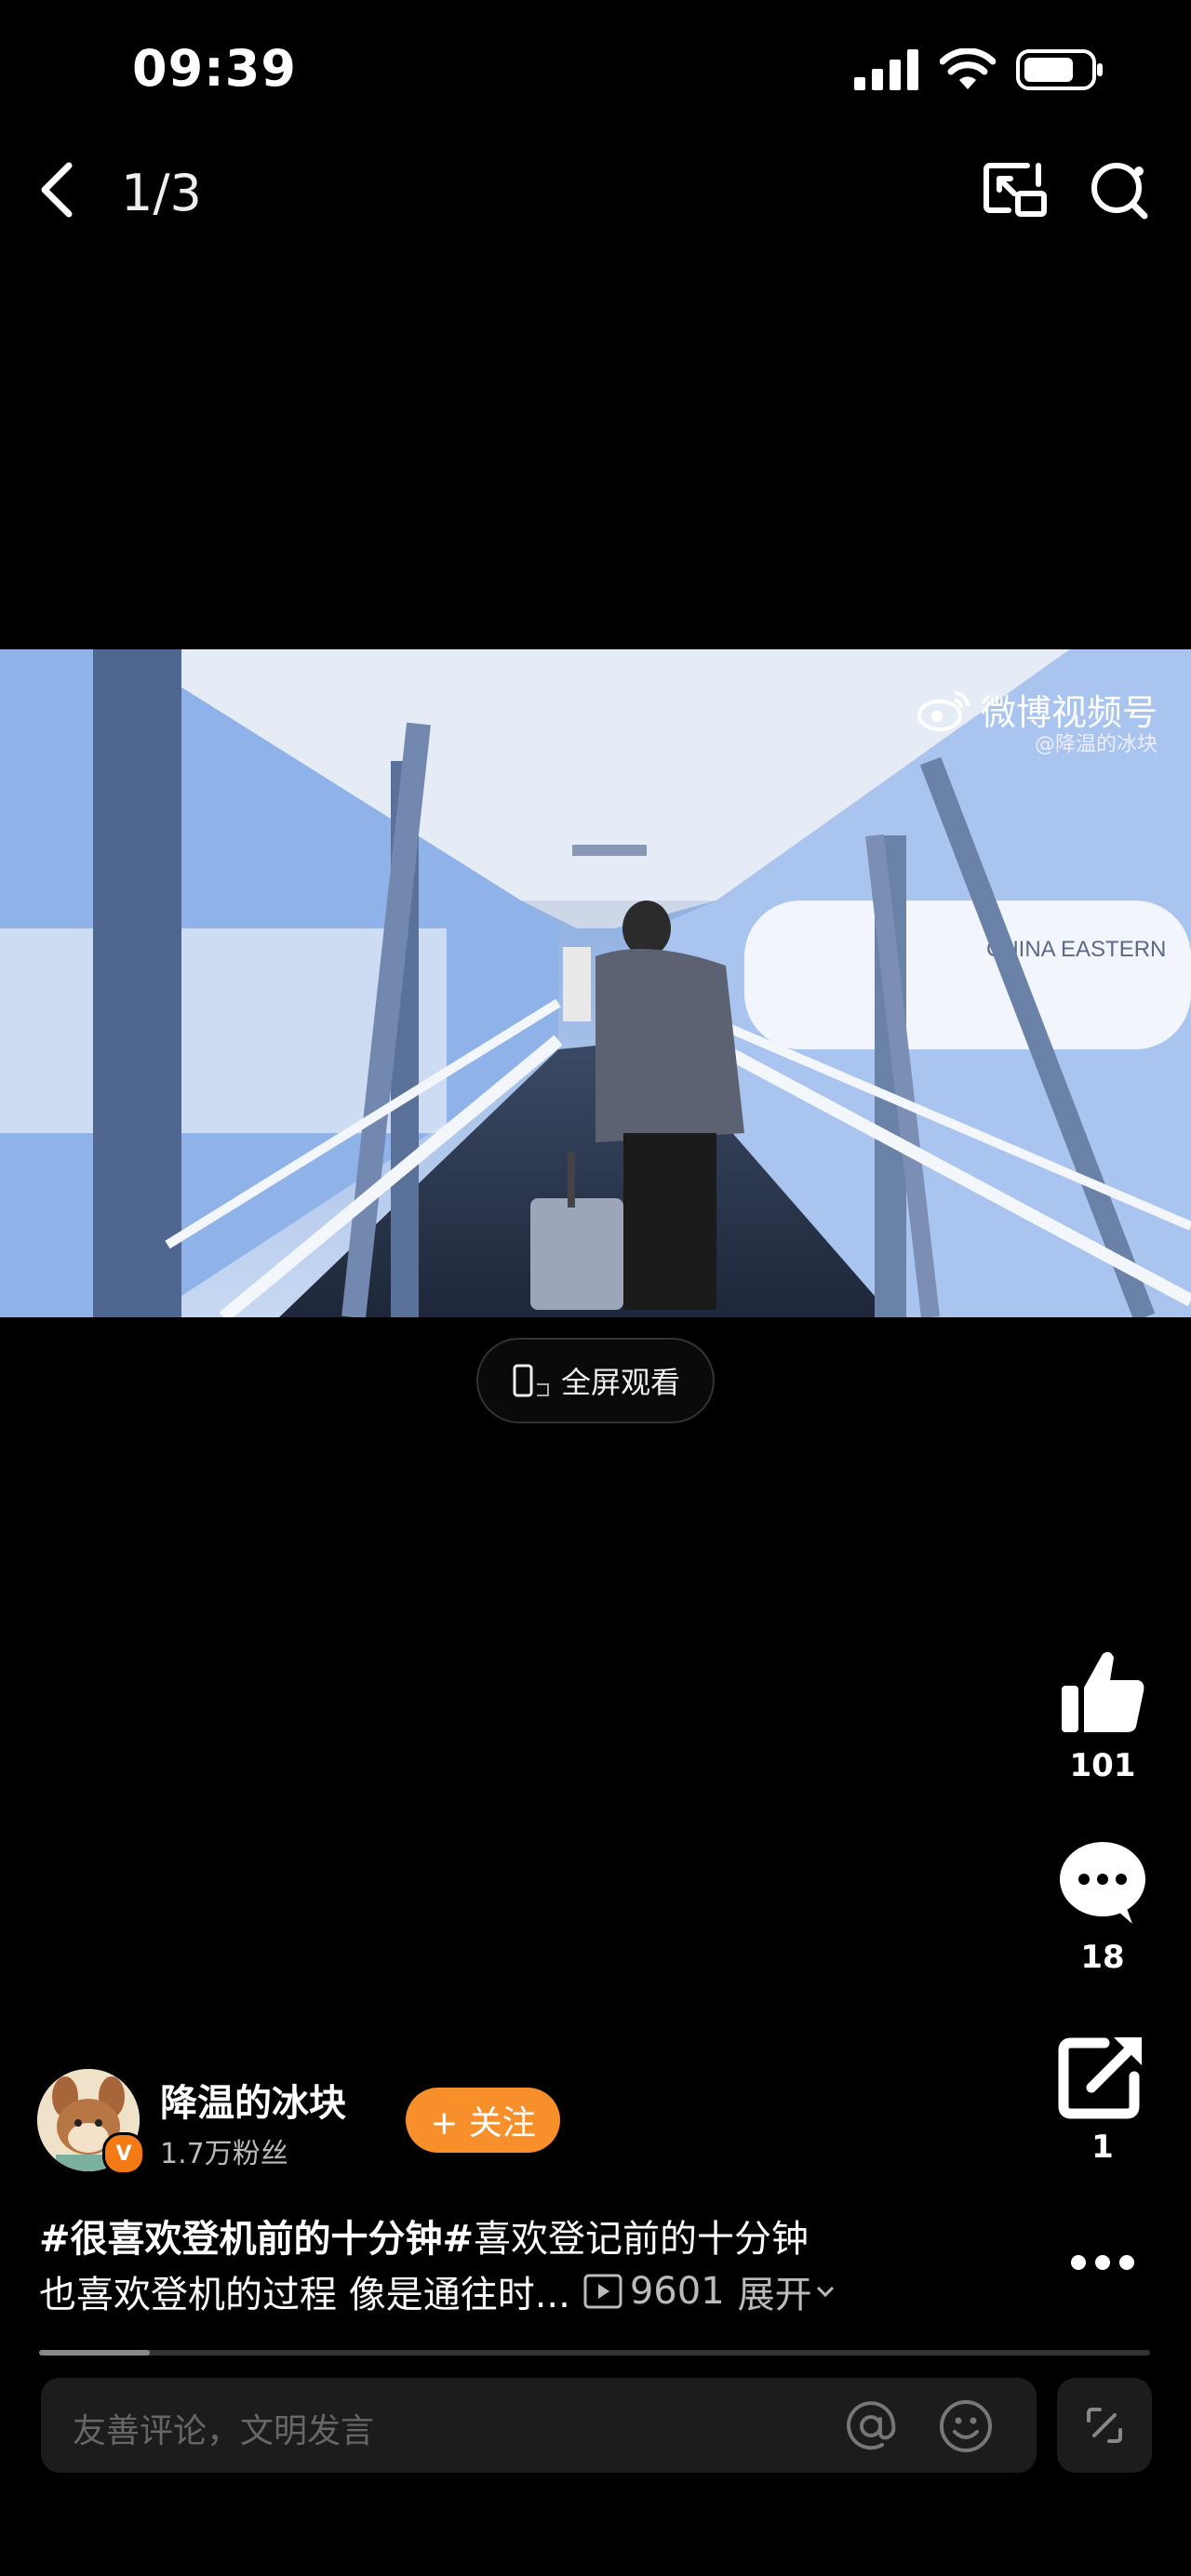 The height and width of the screenshot is (2576, 1191). What do you see at coordinates (94, 2353) in the screenshot?
I see `video-progress-fill` at bounding box center [94, 2353].